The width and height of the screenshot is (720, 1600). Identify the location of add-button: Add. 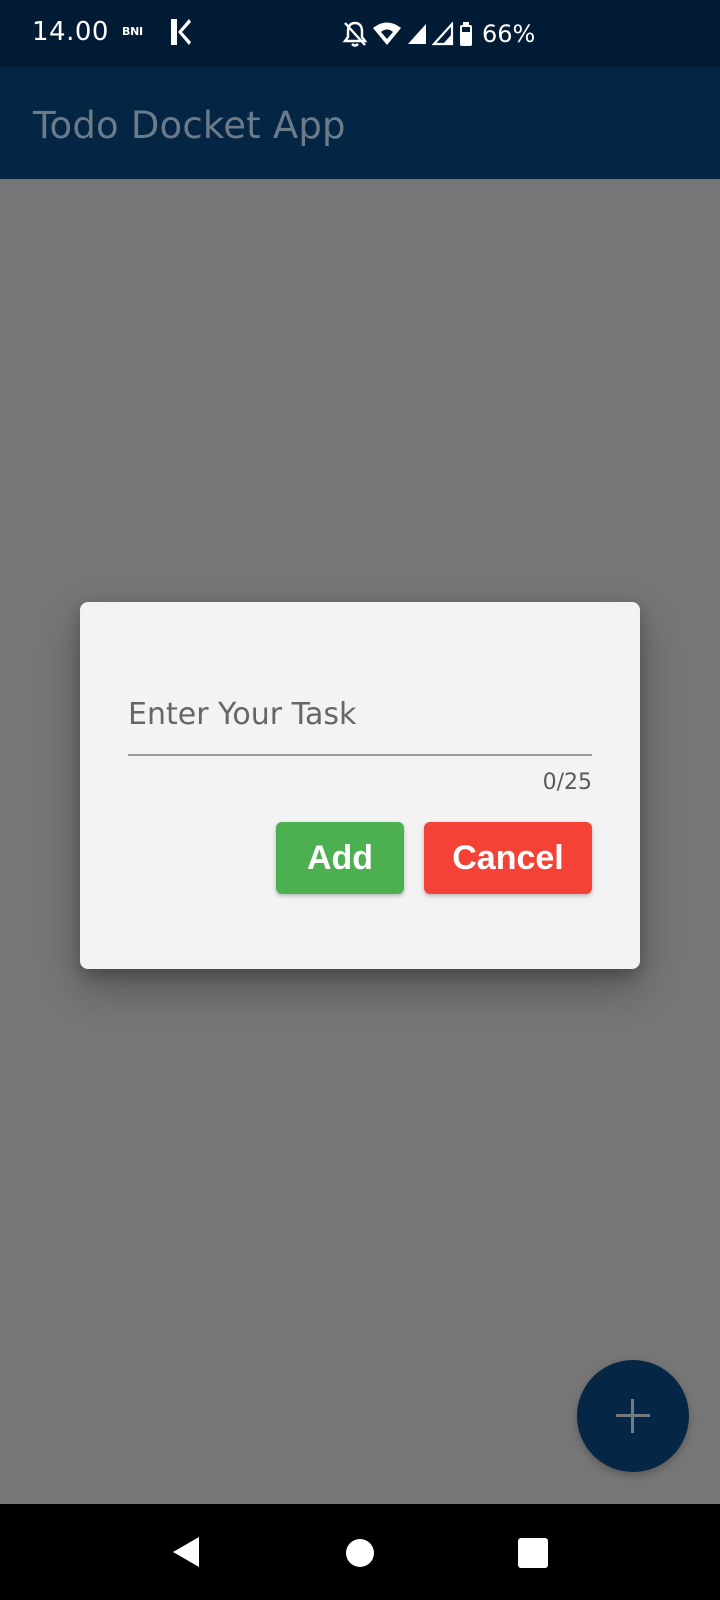
(340, 858).